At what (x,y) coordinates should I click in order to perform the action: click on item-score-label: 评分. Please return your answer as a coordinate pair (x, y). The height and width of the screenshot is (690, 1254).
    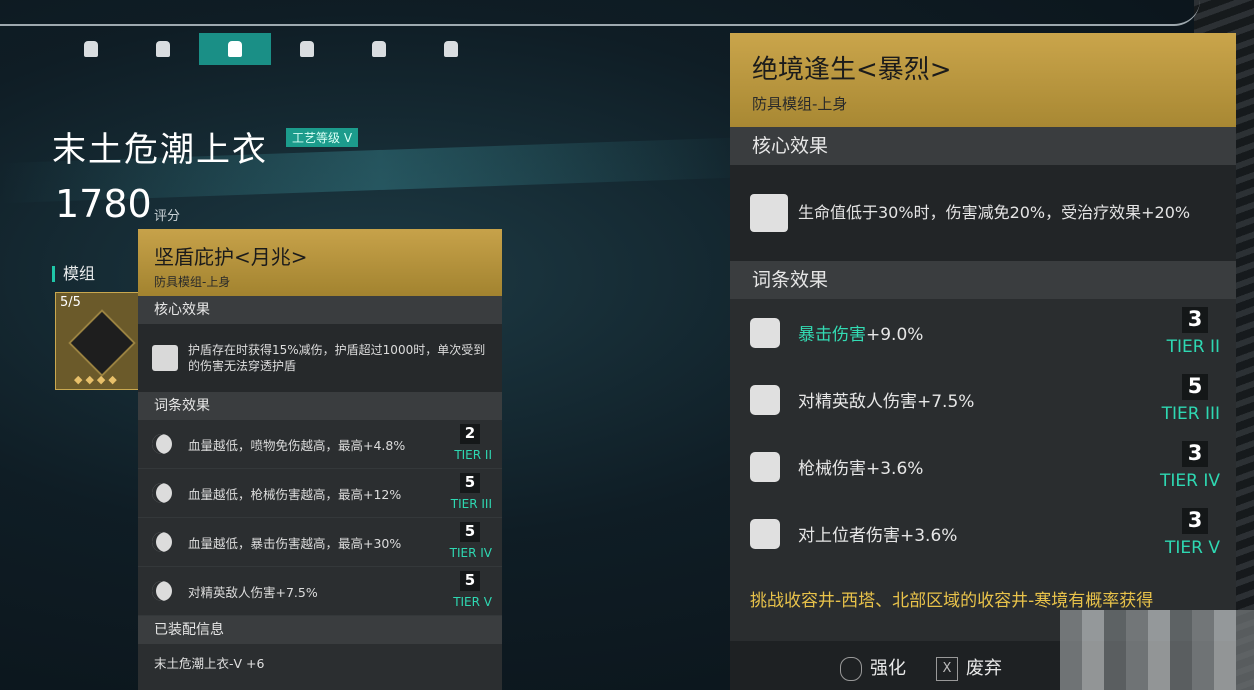
    Looking at the image, I should click on (167, 216).